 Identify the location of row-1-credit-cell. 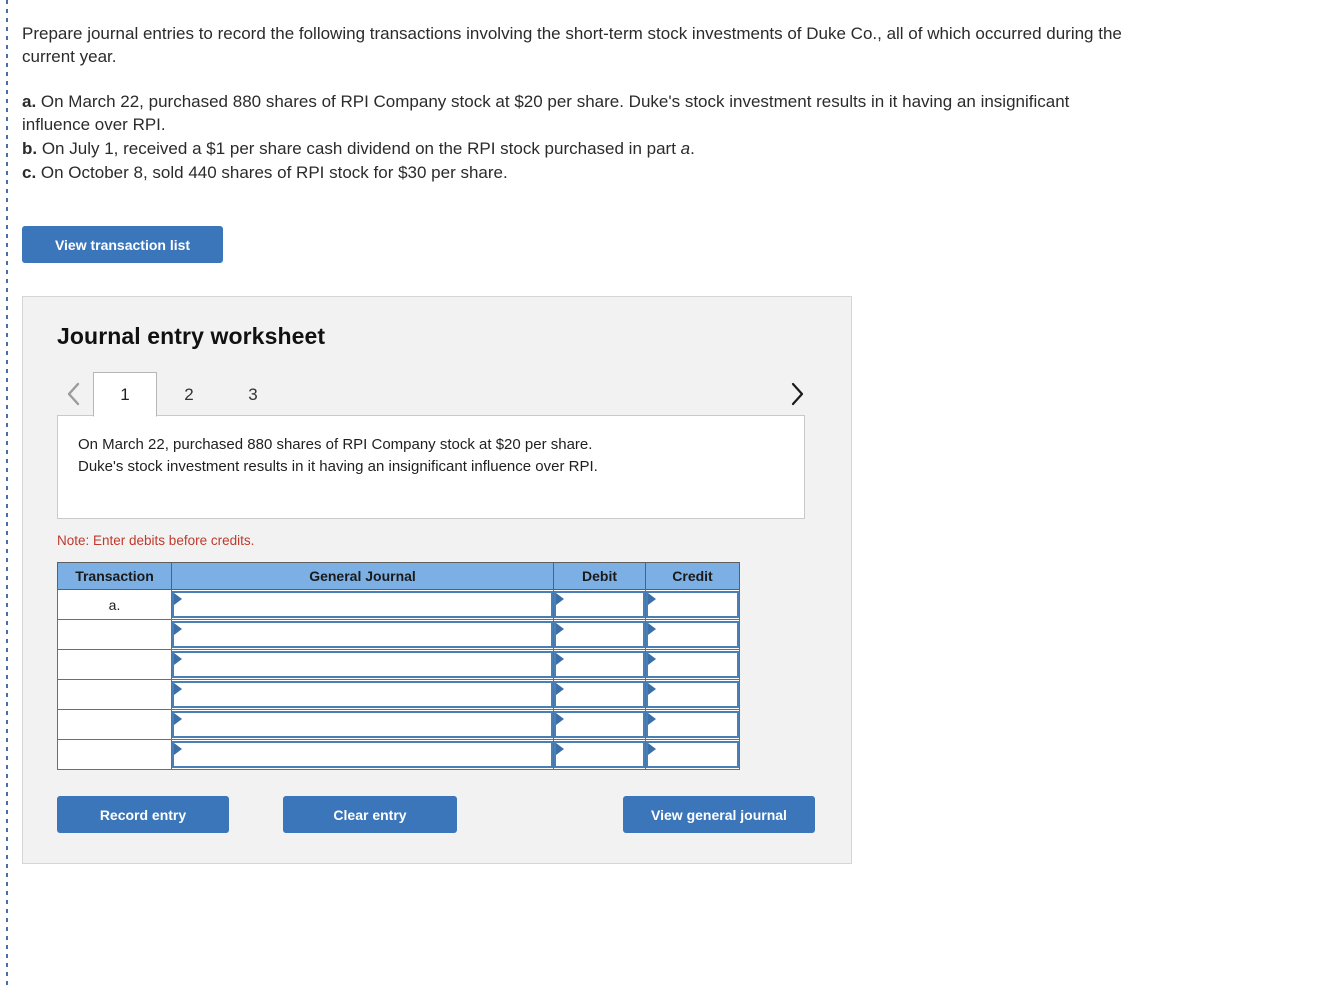
(692, 634).